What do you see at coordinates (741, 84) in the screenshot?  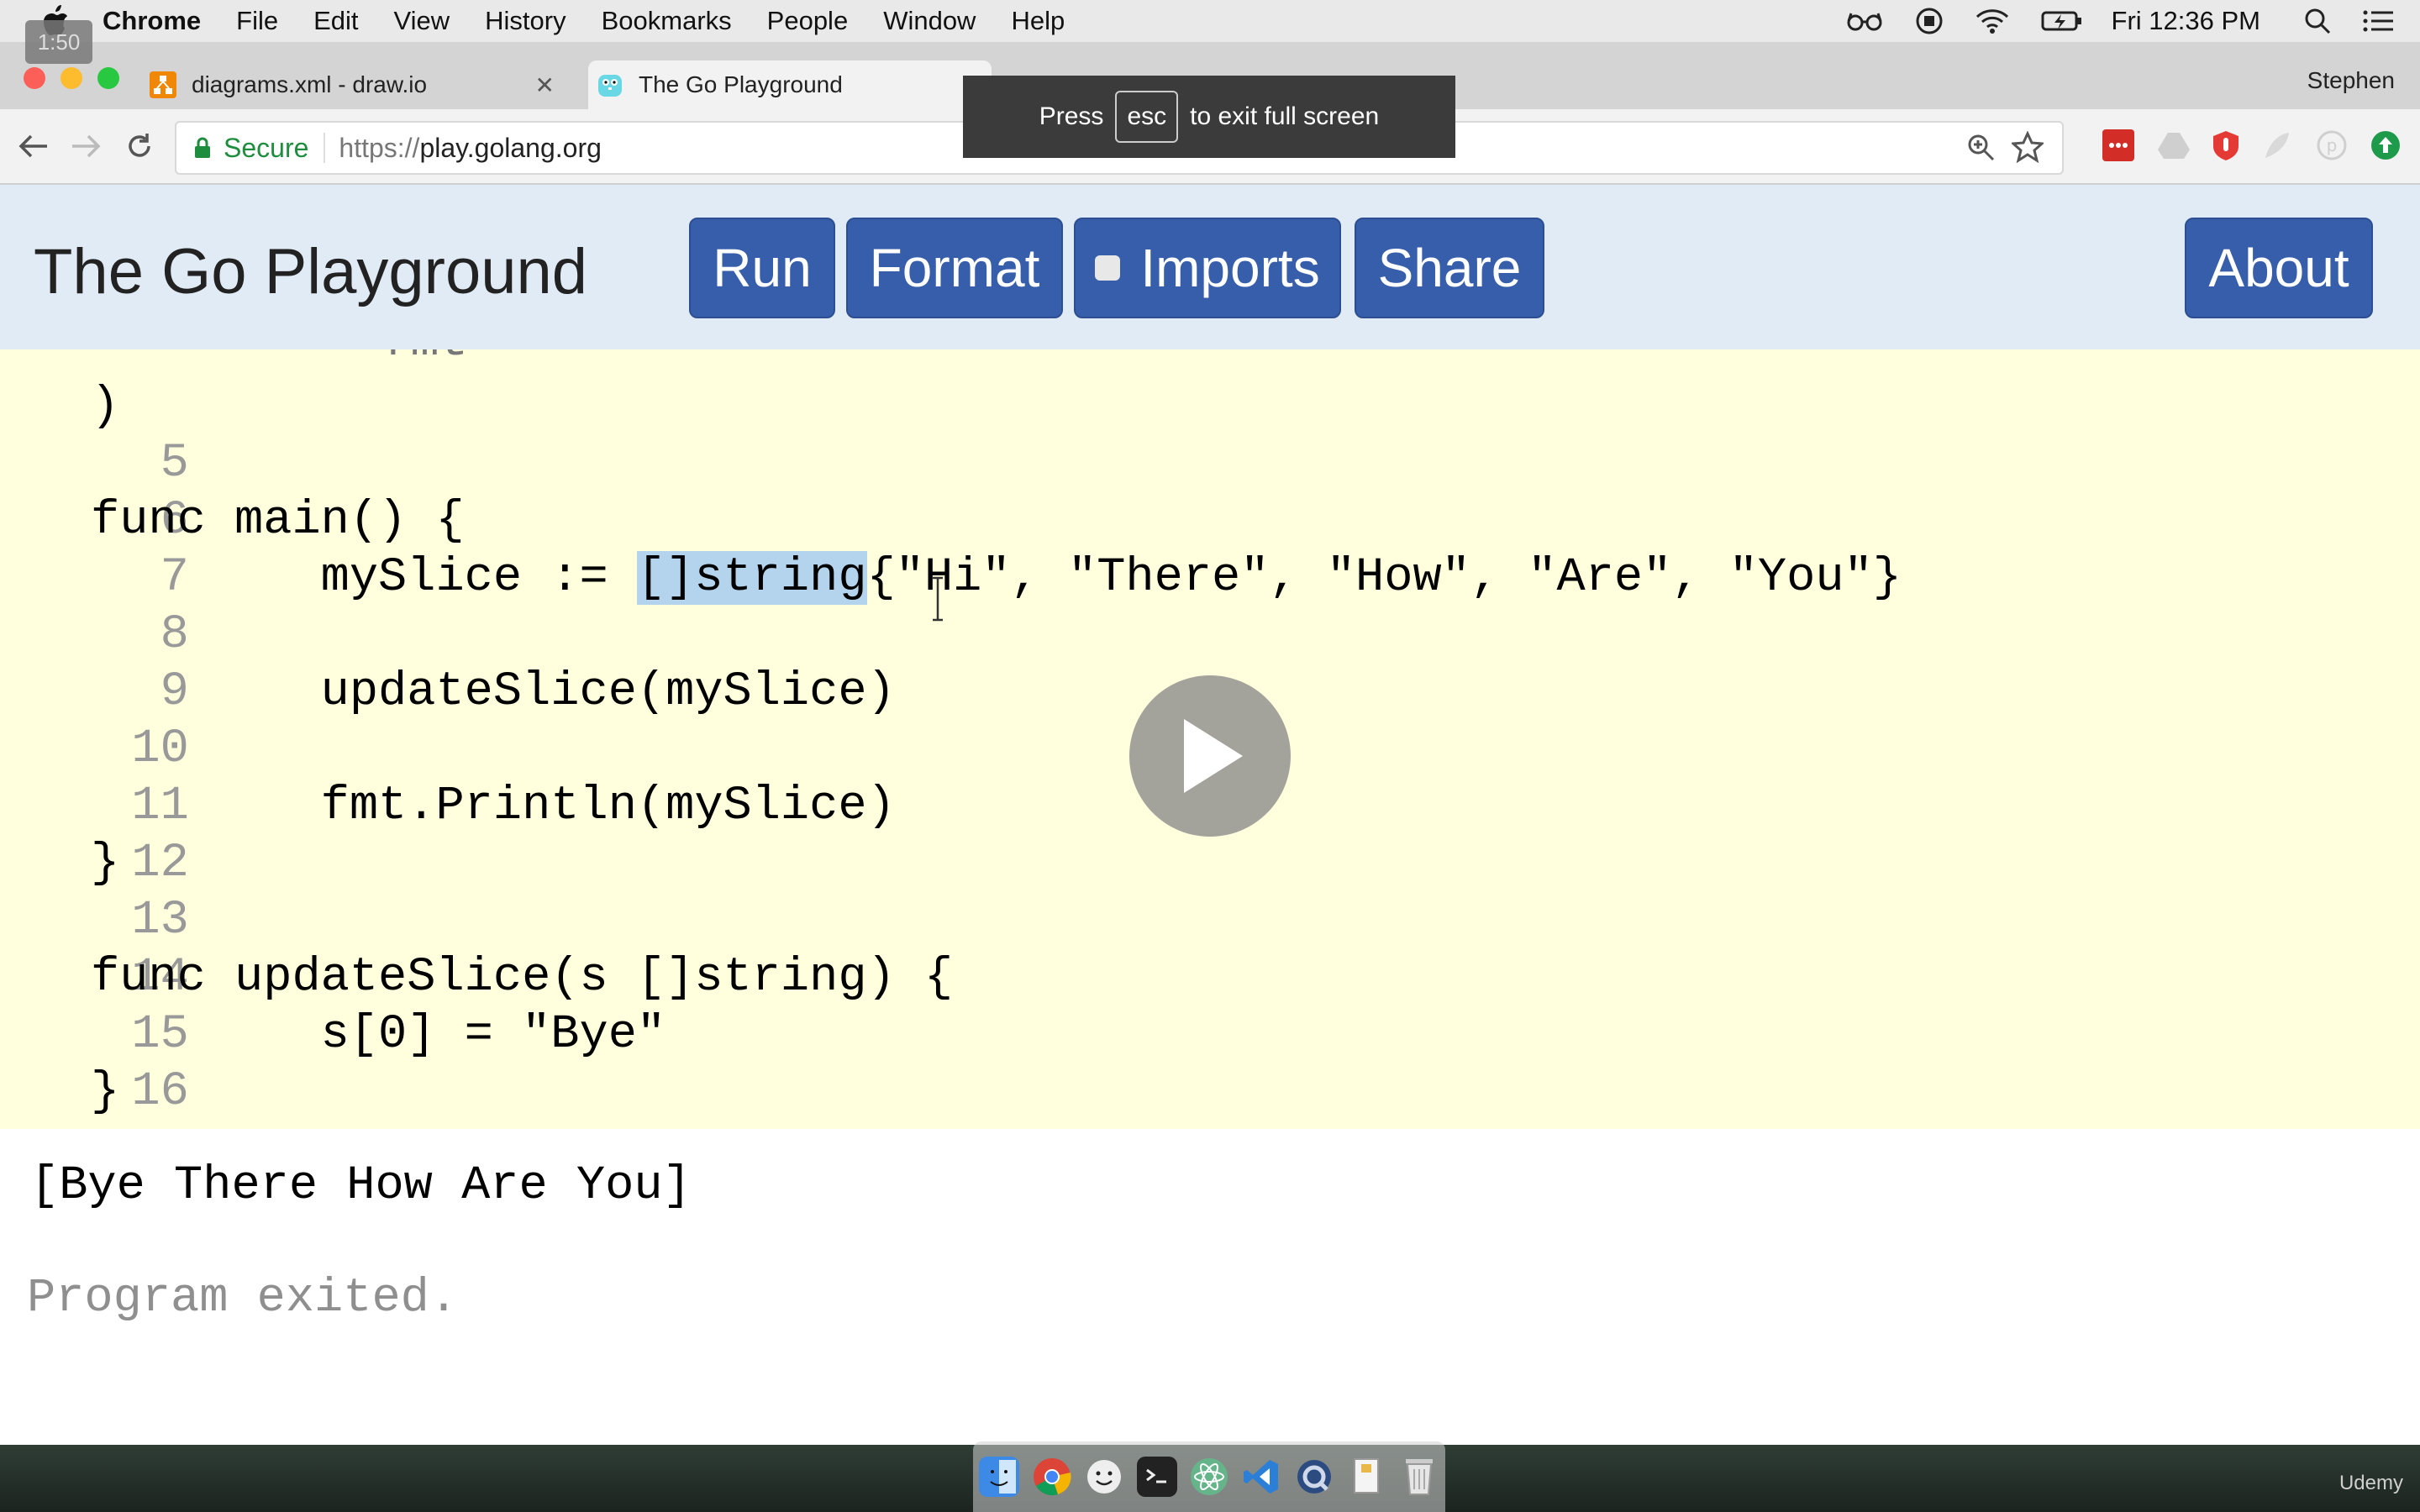 I see `tab-label: The Go Playground` at bounding box center [741, 84].